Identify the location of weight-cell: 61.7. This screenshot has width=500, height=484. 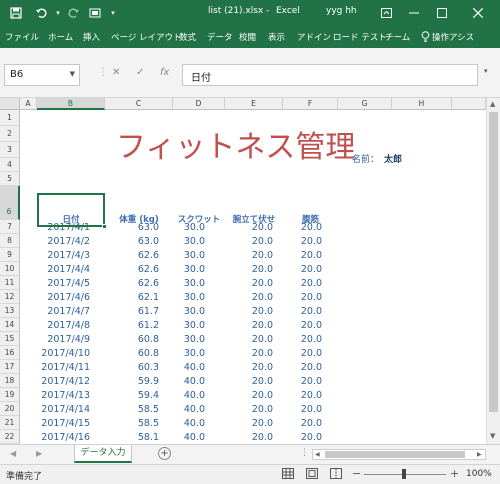
(132, 311).